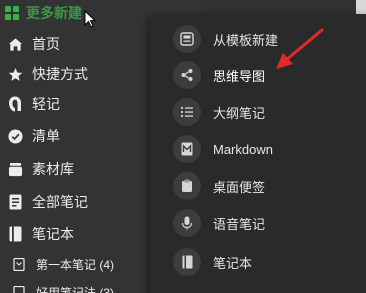 This screenshot has width=366, height=293. What do you see at coordinates (60, 202) in the screenshot?
I see `sidebar-item-label: 全部笔记` at bounding box center [60, 202].